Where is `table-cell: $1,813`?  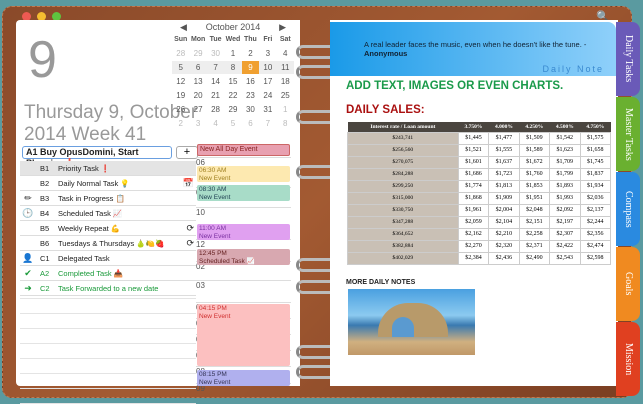 table-cell: $1,813 is located at coordinates (504, 186).